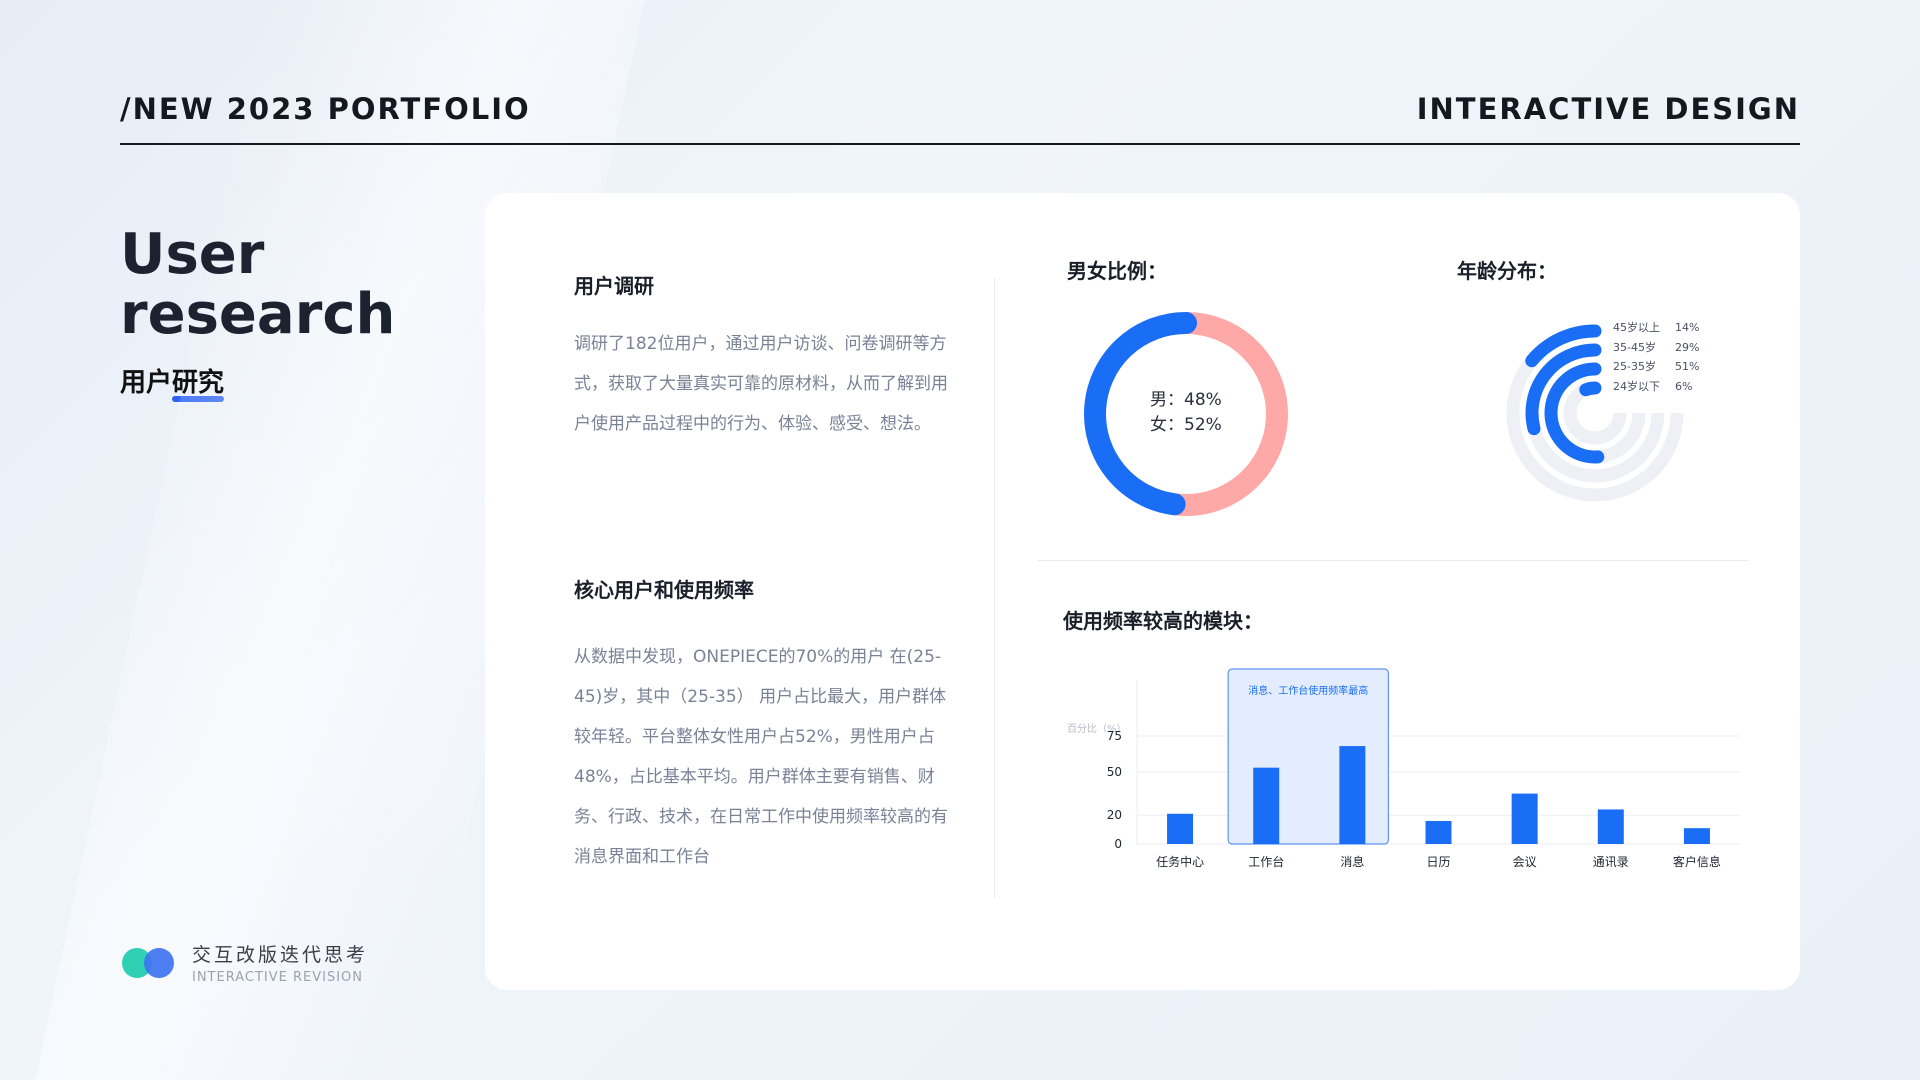  Describe the element at coordinates (325, 109) in the screenshot. I see `portfolio-heading: /NEW 2023 PORTFOLIO` at that location.